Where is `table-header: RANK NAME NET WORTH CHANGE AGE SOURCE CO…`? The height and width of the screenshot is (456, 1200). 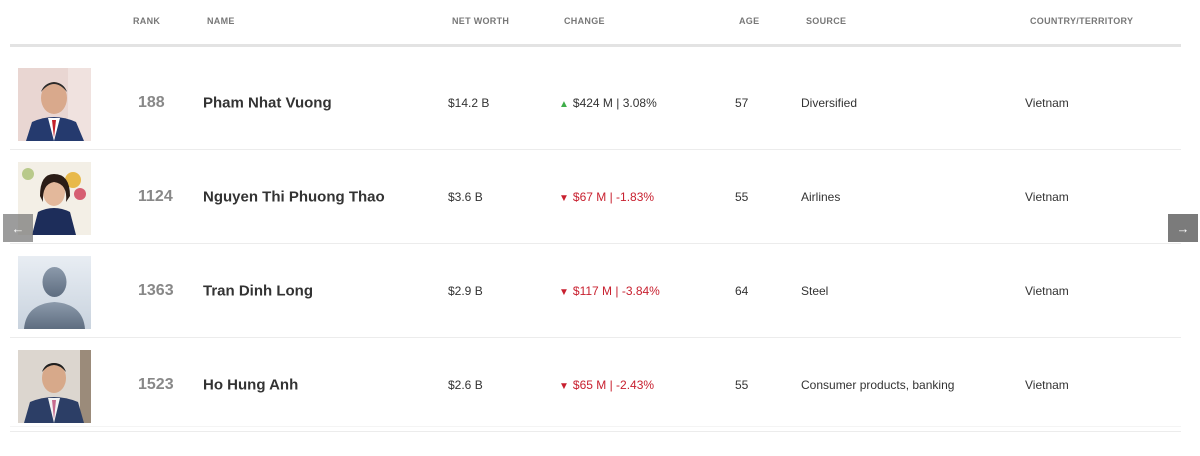 table-header: RANK NAME NET WORTH CHANGE AGE SOURCE CO… is located at coordinates (600, 23).